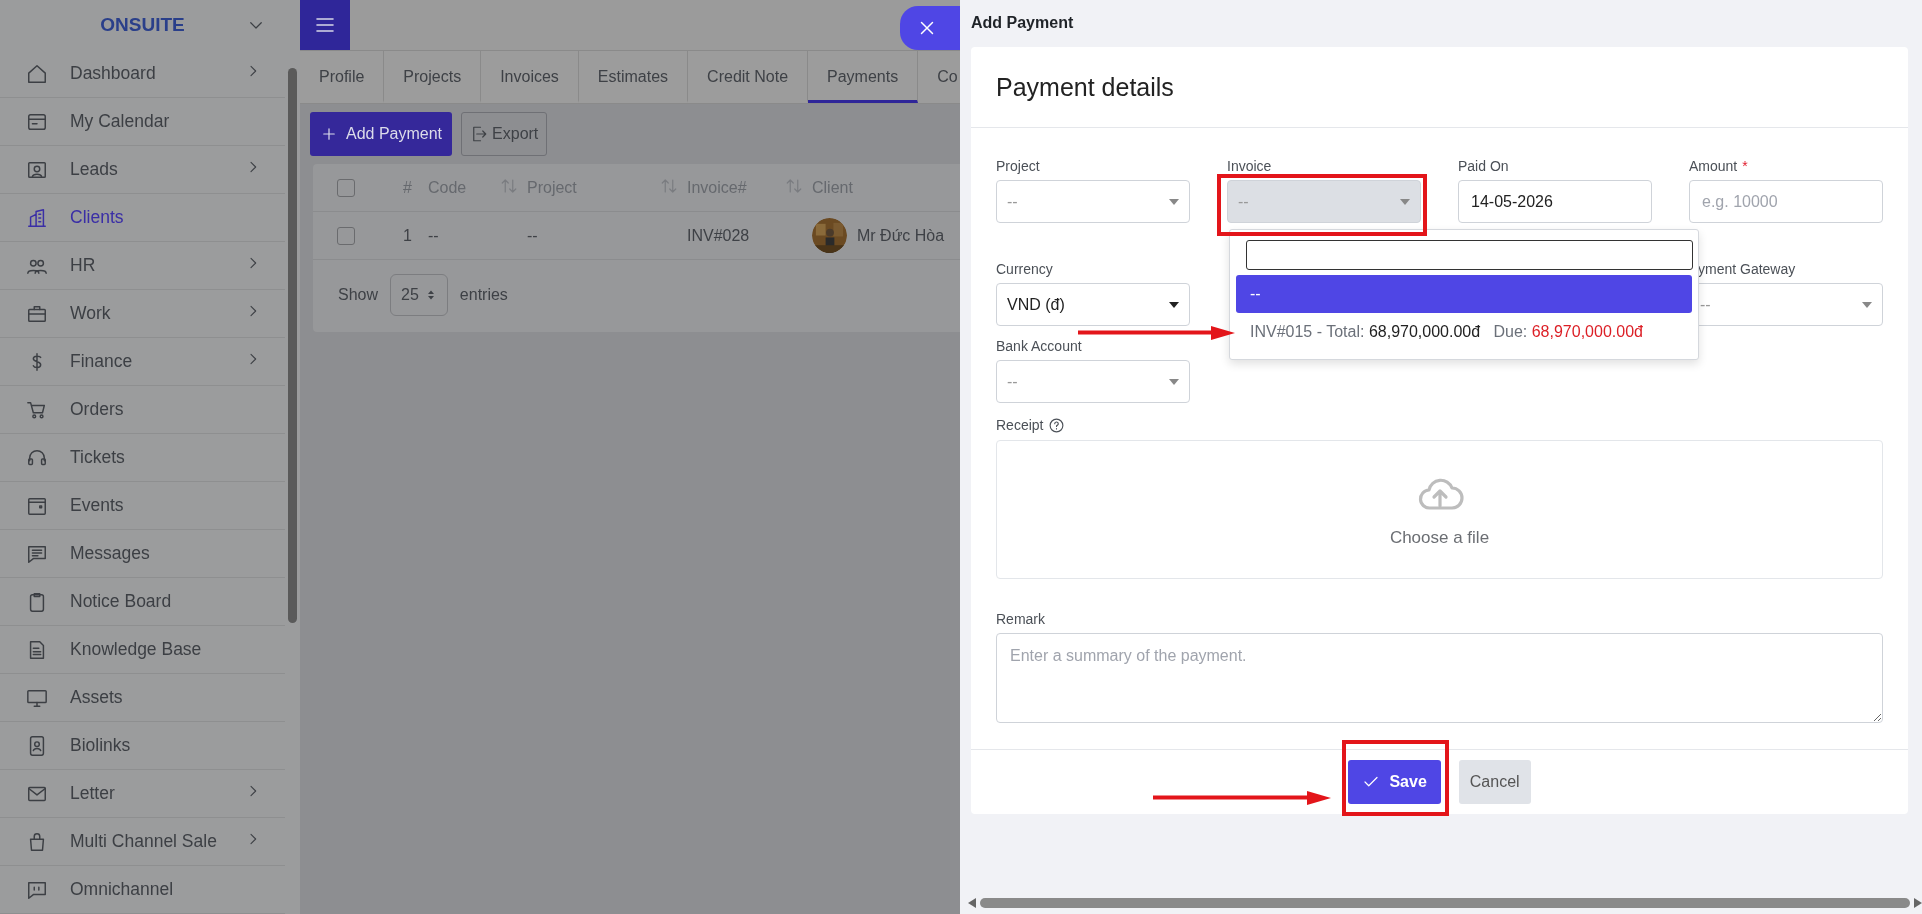 This screenshot has height=914, width=1922. What do you see at coordinates (483, 295) in the screenshot?
I see `entries-label: entries` at bounding box center [483, 295].